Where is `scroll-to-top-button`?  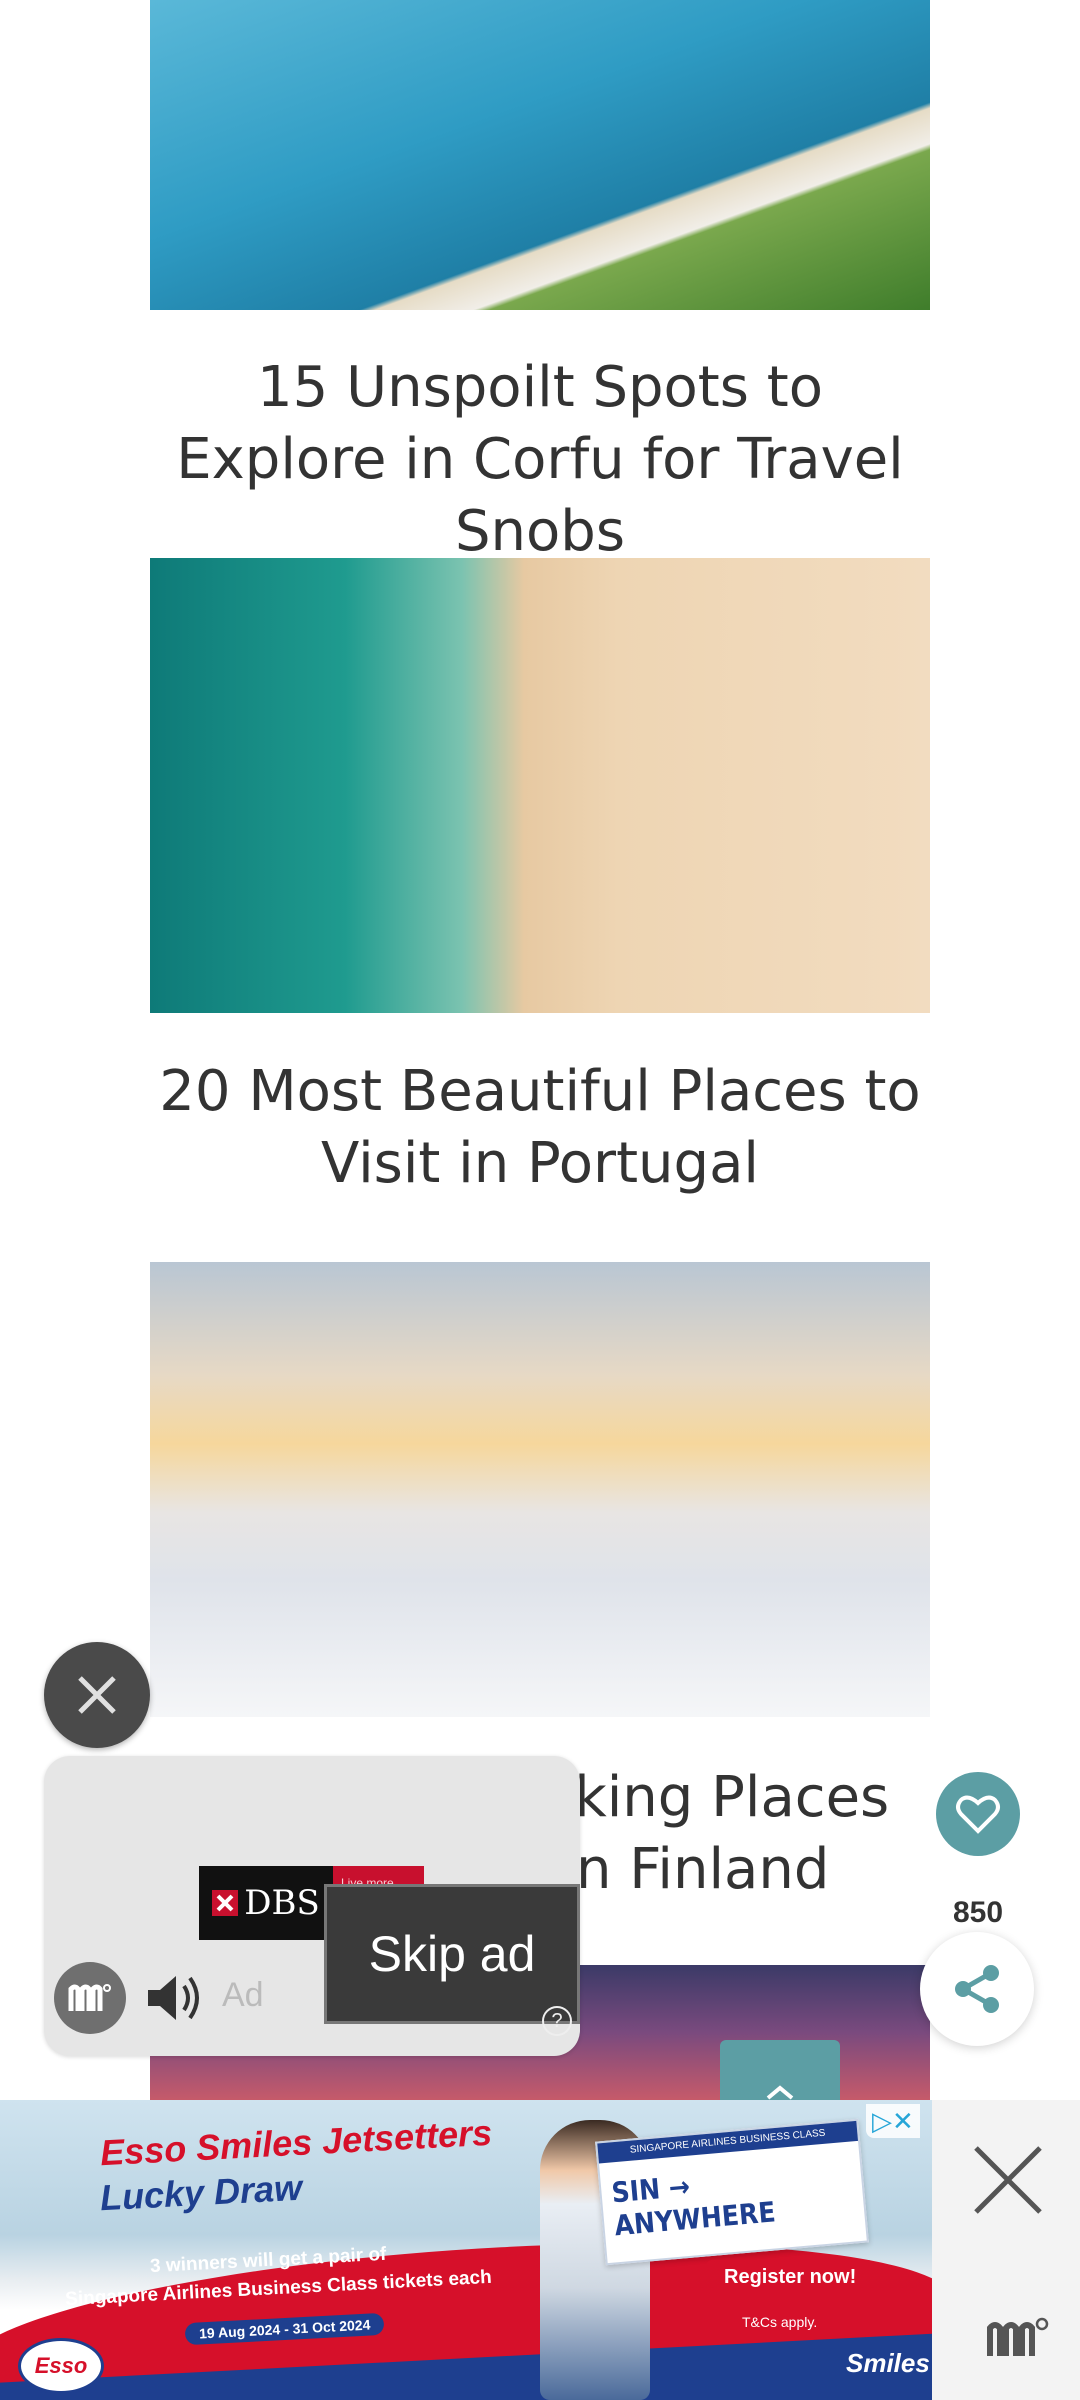 scroll-to-top-button is located at coordinates (780, 2070).